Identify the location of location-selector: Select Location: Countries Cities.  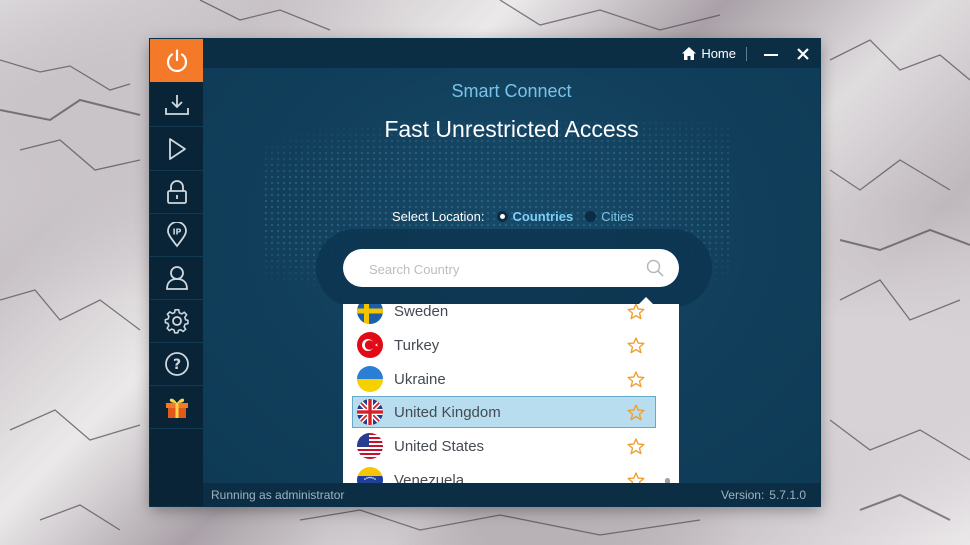
(513, 216).